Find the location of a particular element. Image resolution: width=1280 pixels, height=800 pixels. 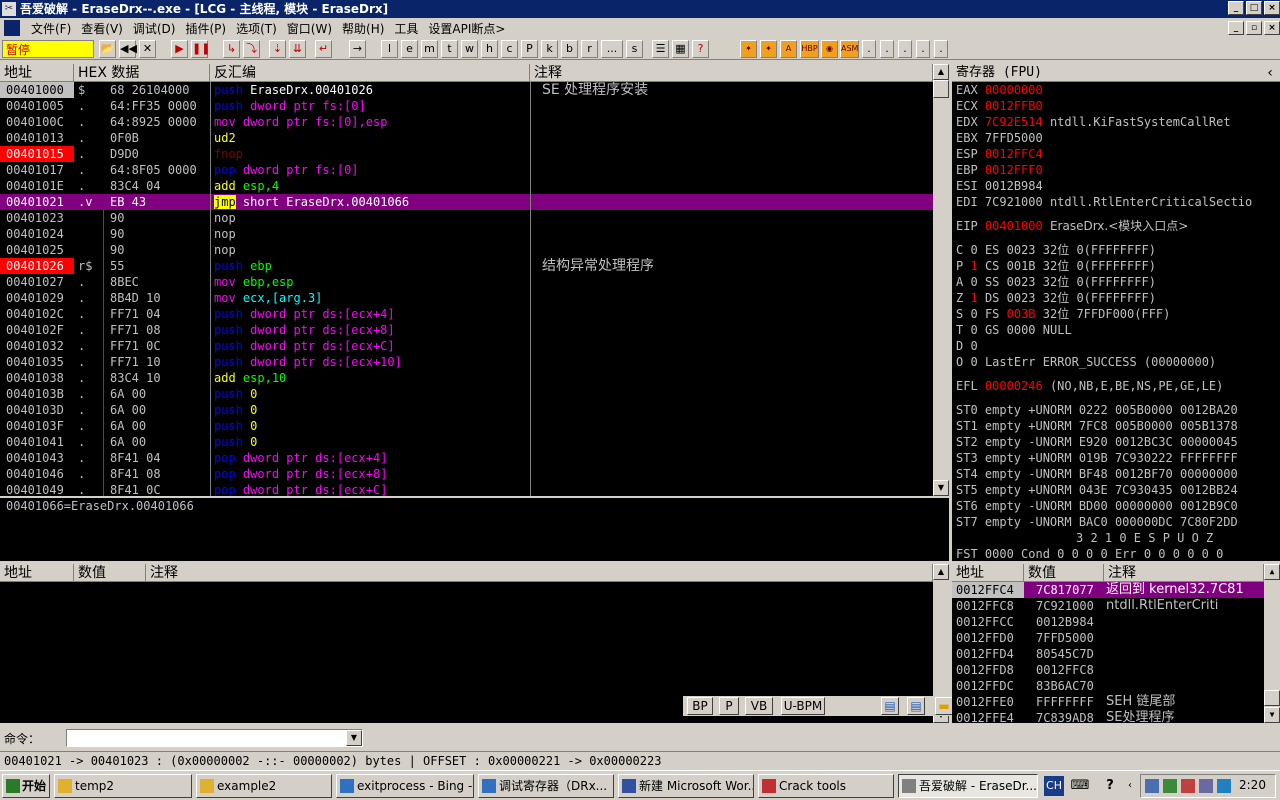

stack-row: 0012FFD0 7FFD5000 is located at coordinates (1108, 638).